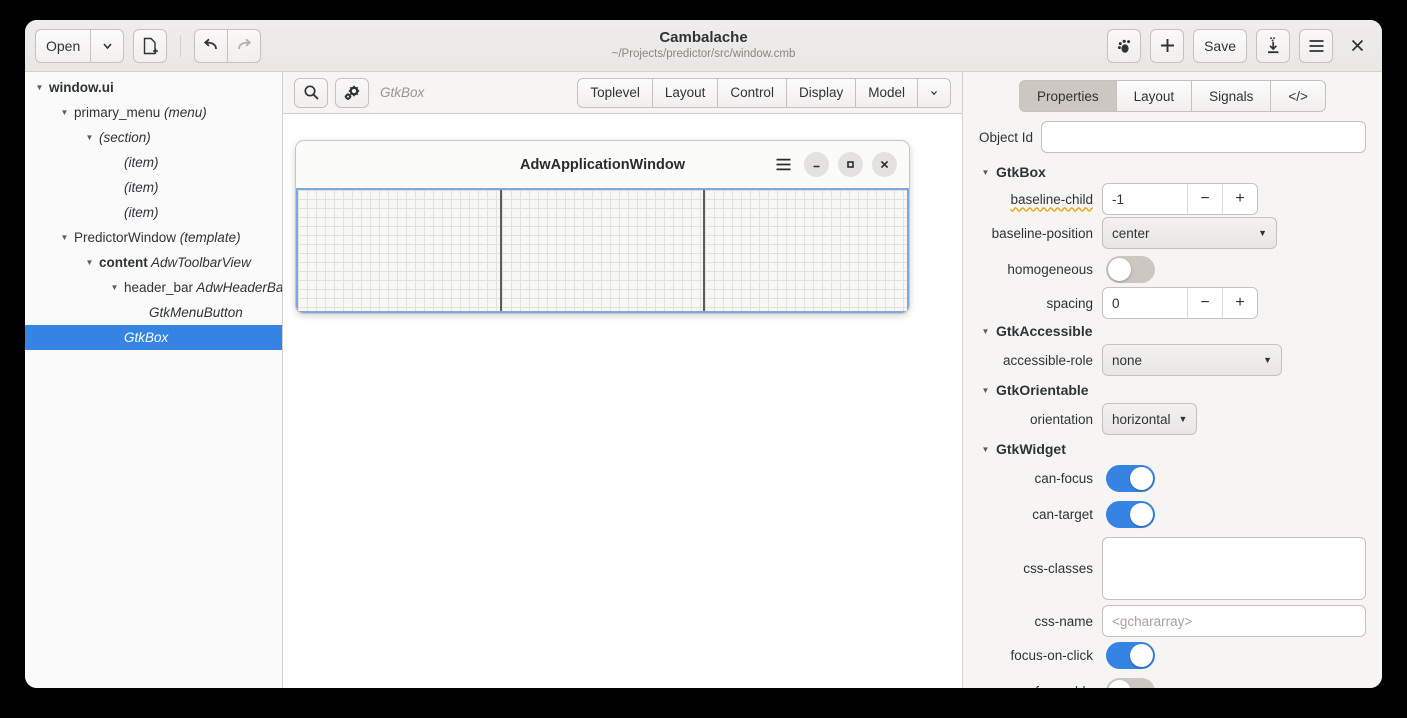 The image size is (1407, 718). What do you see at coordinates (1231, 96) in the screenshot?
I see `tab-signals: Signals` at bounding box center [1231, 96].